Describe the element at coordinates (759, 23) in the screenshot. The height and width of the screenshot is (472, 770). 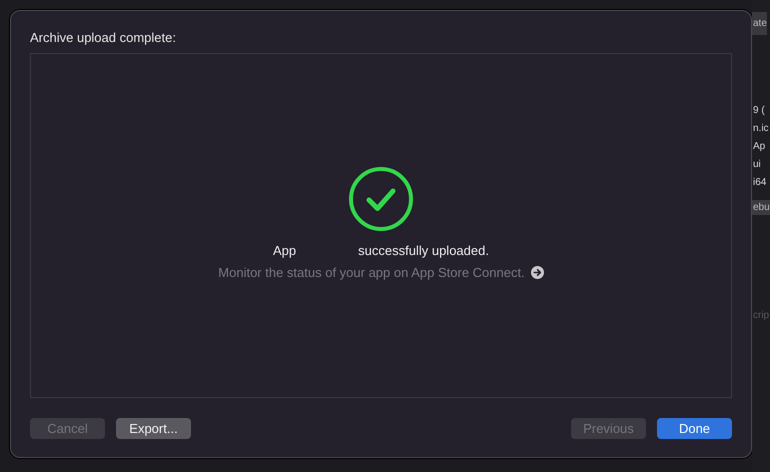
I see `background-text: ate` at that location.